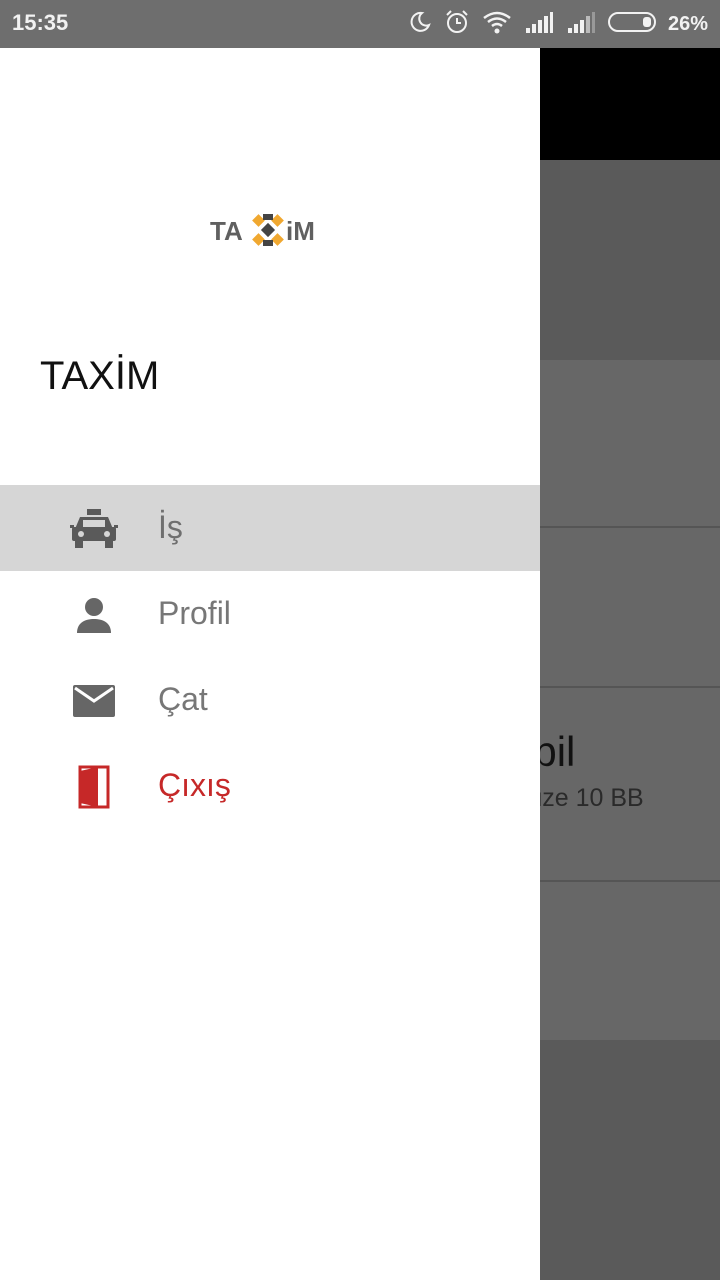 The image size is (720, 1280). I want to click on svg-text: TA, so click(226, 231).